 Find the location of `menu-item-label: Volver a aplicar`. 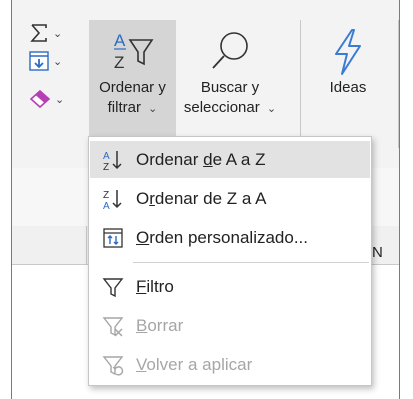

menu-item-label: Volver a aplicar is located at coordinates (194, 364).